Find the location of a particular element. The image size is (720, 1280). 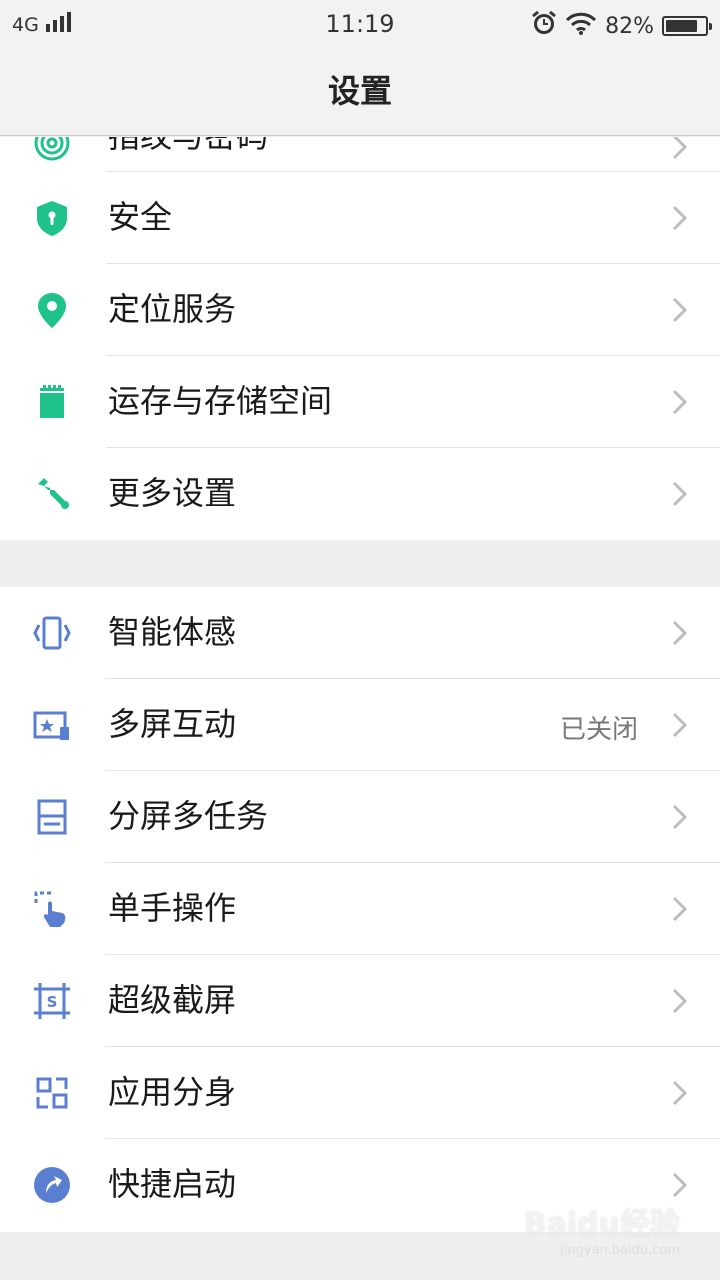

settings-item-screen-cast: 多屏互动 已关闭 is located at coordinates (360, 725).